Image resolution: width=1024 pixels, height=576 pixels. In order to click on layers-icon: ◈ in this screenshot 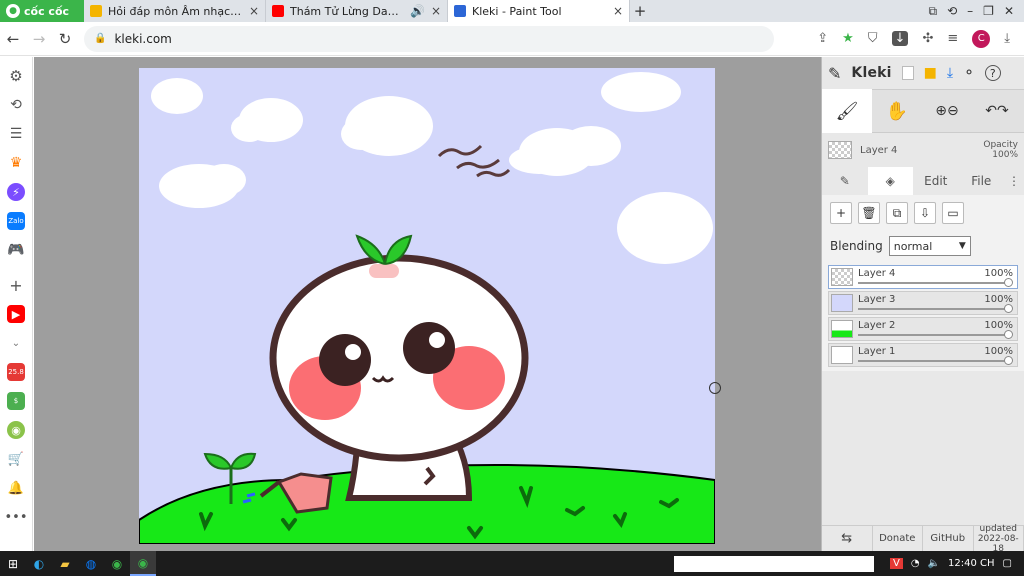, I will do `click(890, 181)`.